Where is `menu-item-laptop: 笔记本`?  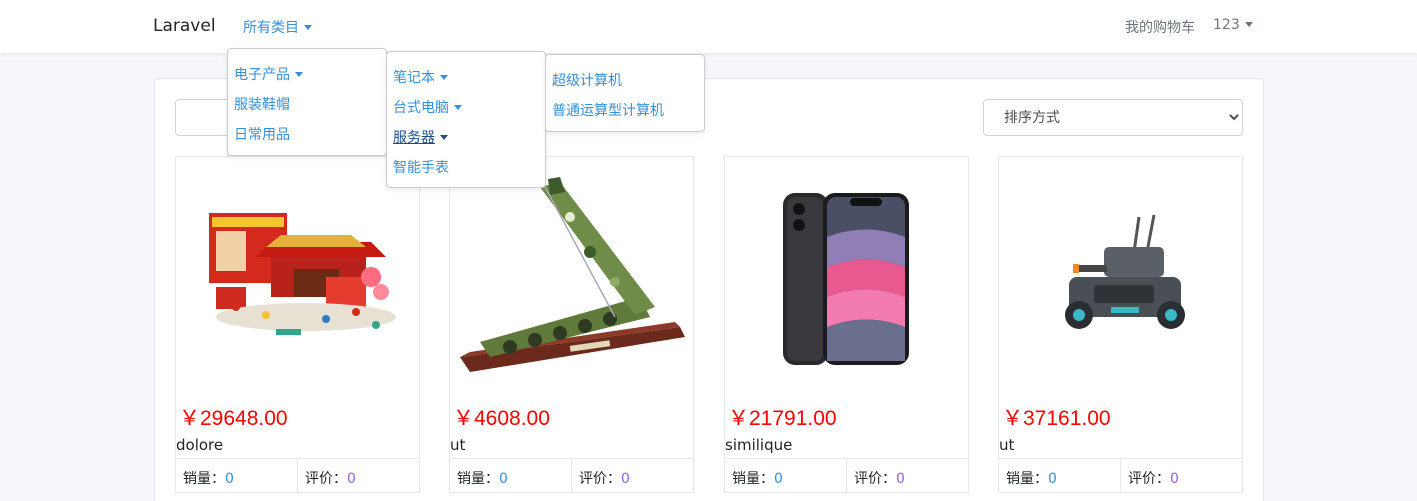 menu-item-laptop: 笔记本 is located at coordinates (420, 77).